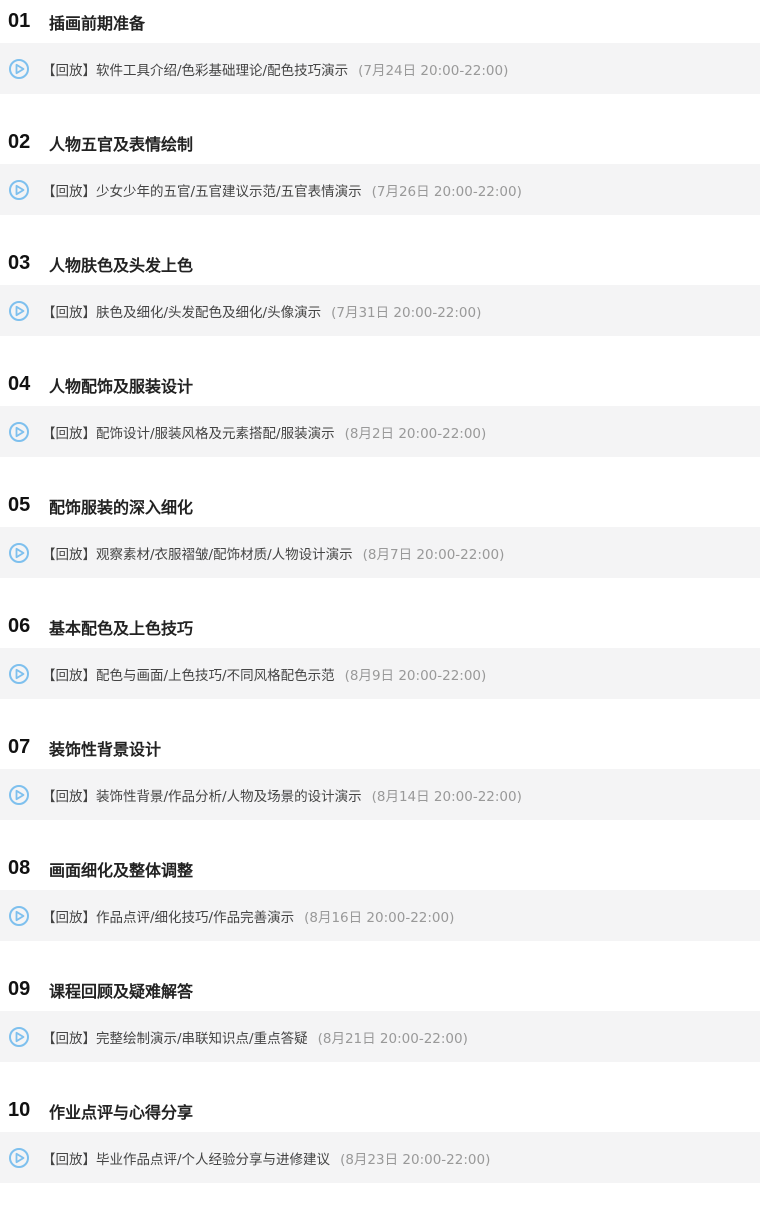 The height and width of the screenshot is (1210, 760). Describe the element at coordinates (121, 507) in the screenshot. I see `chapter-title: 配饰服装的深入细化` at that location.